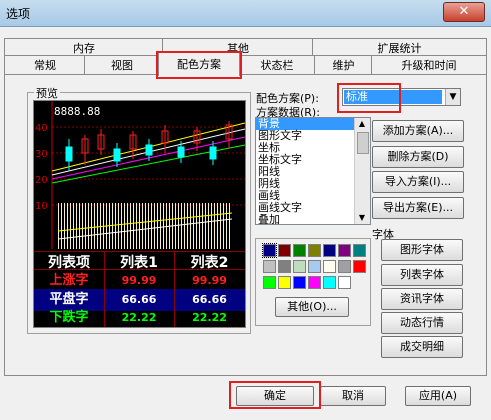 This screenshot has height=420, width=491. Describe the element at coordinates (209, 317) in the screenshot. I see `preview-fall-v2: 22.22` at that location.